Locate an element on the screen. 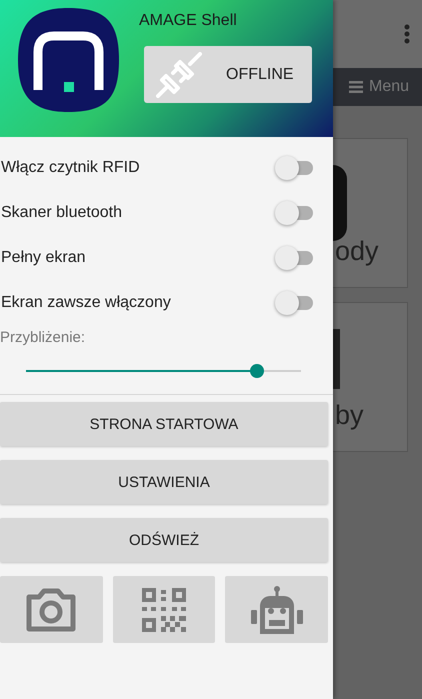  menu-button: USTAWIENIA is located at coordinates (164, 482).